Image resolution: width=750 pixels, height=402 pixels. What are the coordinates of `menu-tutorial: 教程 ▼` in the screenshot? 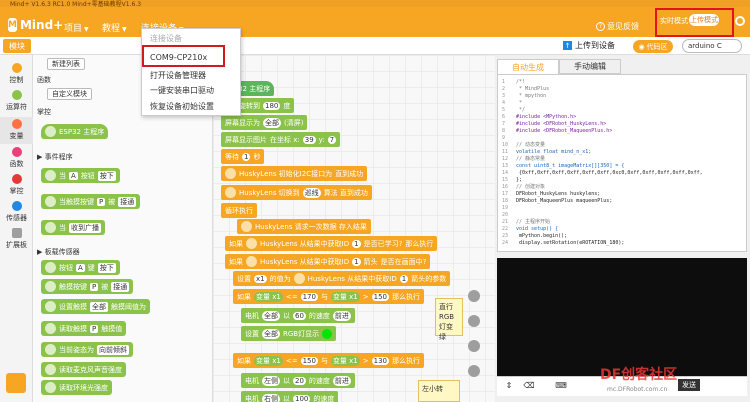 It's located at (114, 27).